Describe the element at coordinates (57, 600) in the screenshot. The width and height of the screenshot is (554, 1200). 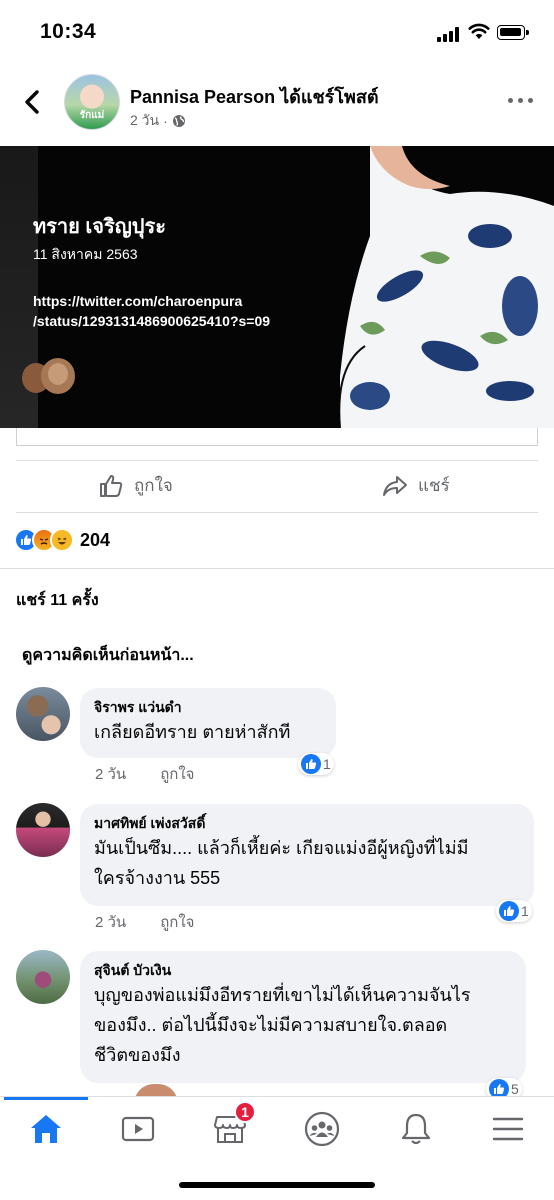
I see `share-count: แชร์ 11 ครั้ง` at that location.